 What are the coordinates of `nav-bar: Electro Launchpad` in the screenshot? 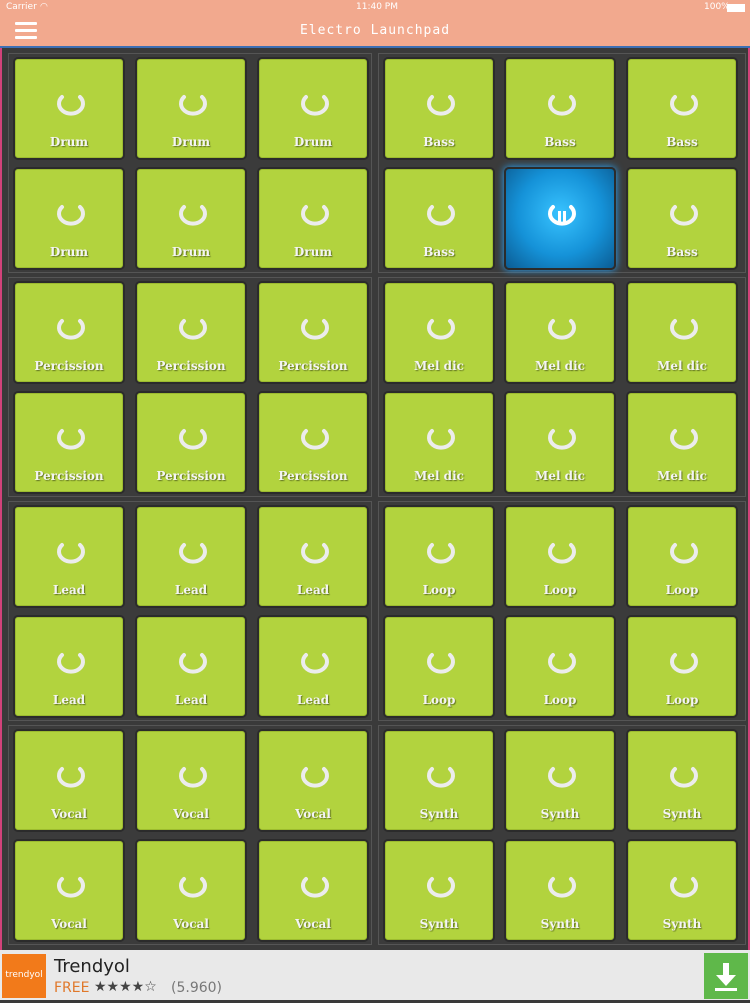 It's located at (375, 31).